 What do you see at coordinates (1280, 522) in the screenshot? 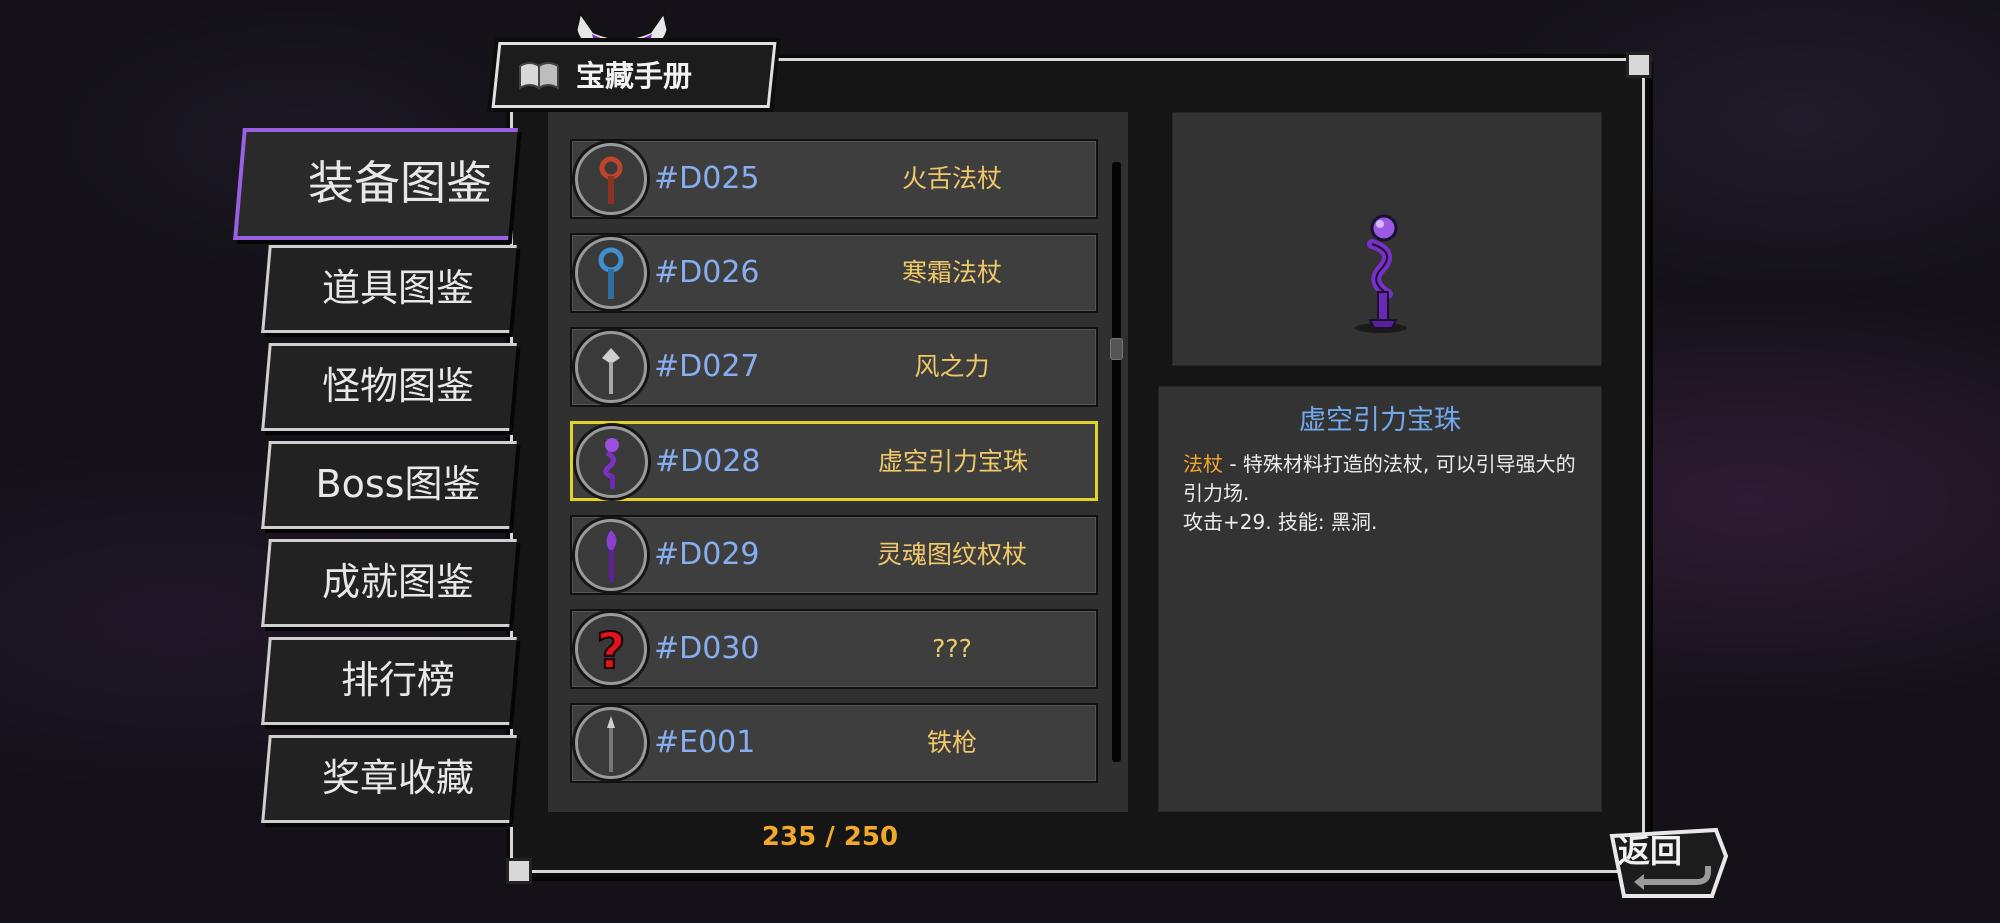
I see `item-stats: 攻击+29. 技能: 黑洞.` at bounding box center [1280, 522].